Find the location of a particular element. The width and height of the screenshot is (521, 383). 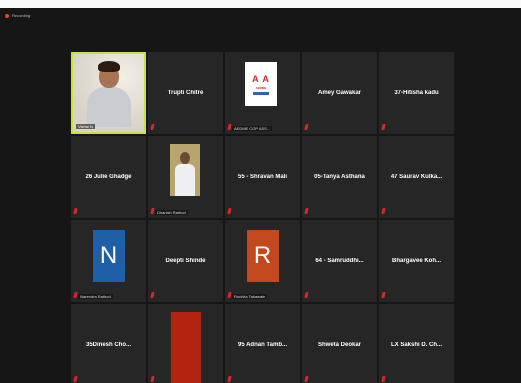

logo-bar is located at coordinates (261, 93).